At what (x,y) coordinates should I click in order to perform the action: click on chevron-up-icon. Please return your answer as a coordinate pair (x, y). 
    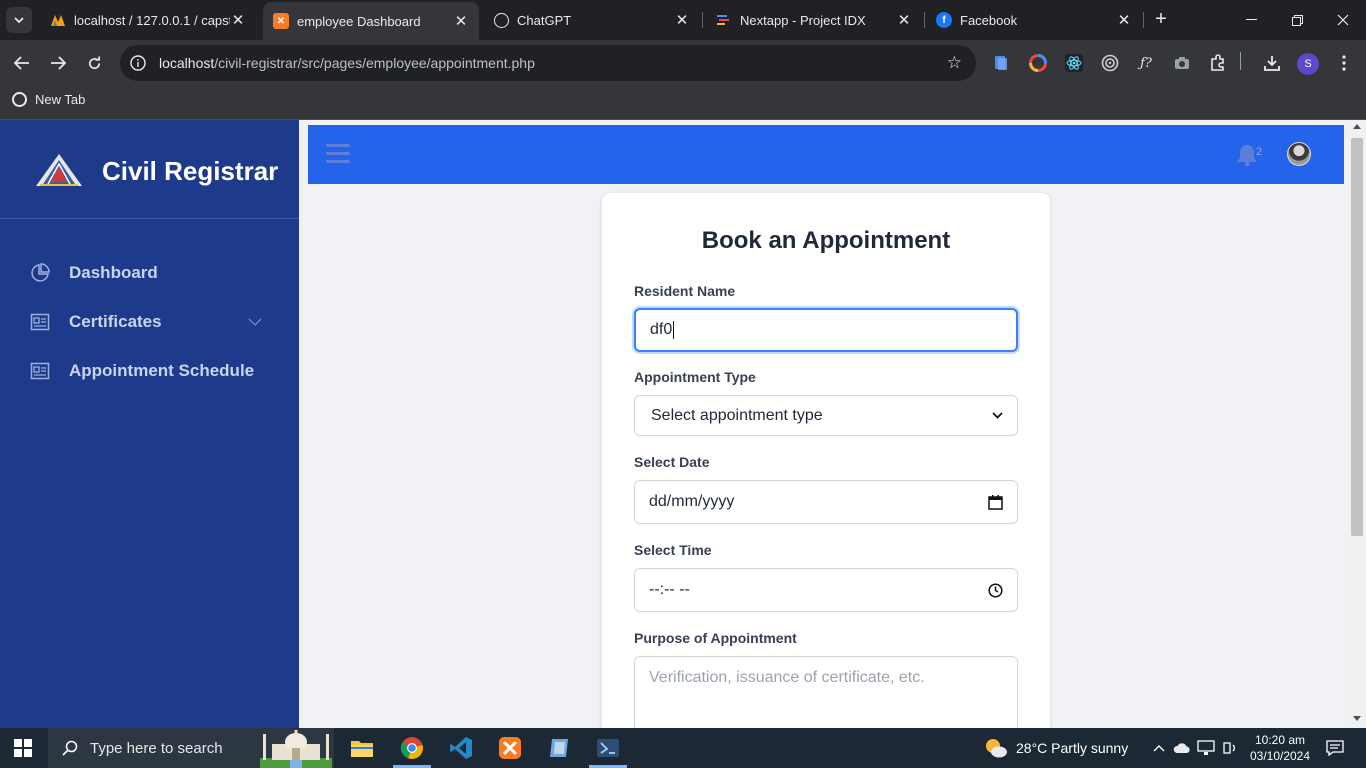
    Looking at the image, I should click on (1159, 748).